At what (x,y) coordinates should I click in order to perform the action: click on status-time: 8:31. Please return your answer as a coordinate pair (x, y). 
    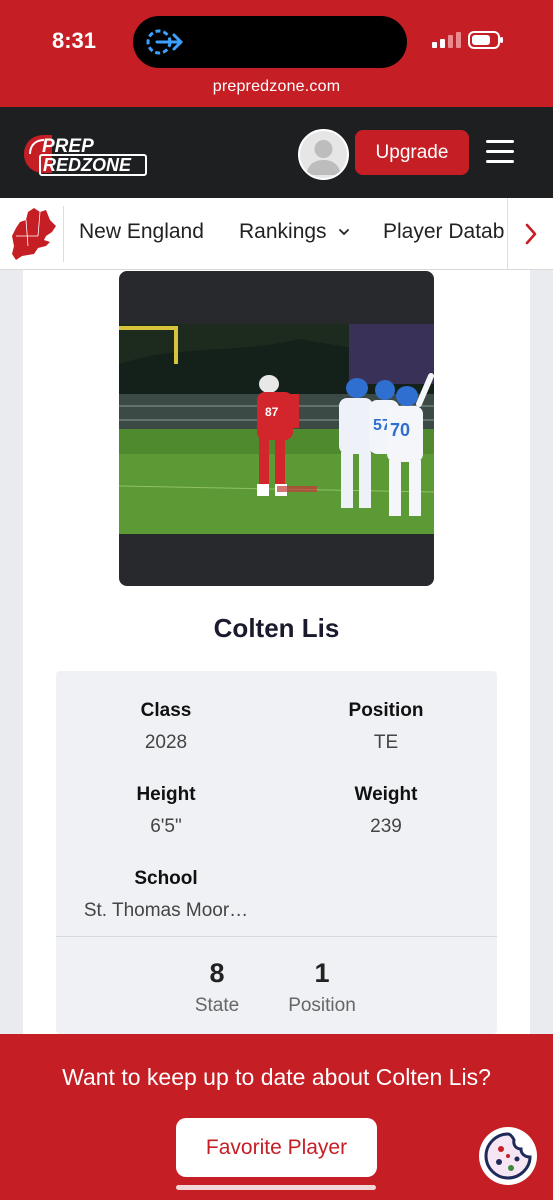
    Looking at the image, I should click on (74, 40).